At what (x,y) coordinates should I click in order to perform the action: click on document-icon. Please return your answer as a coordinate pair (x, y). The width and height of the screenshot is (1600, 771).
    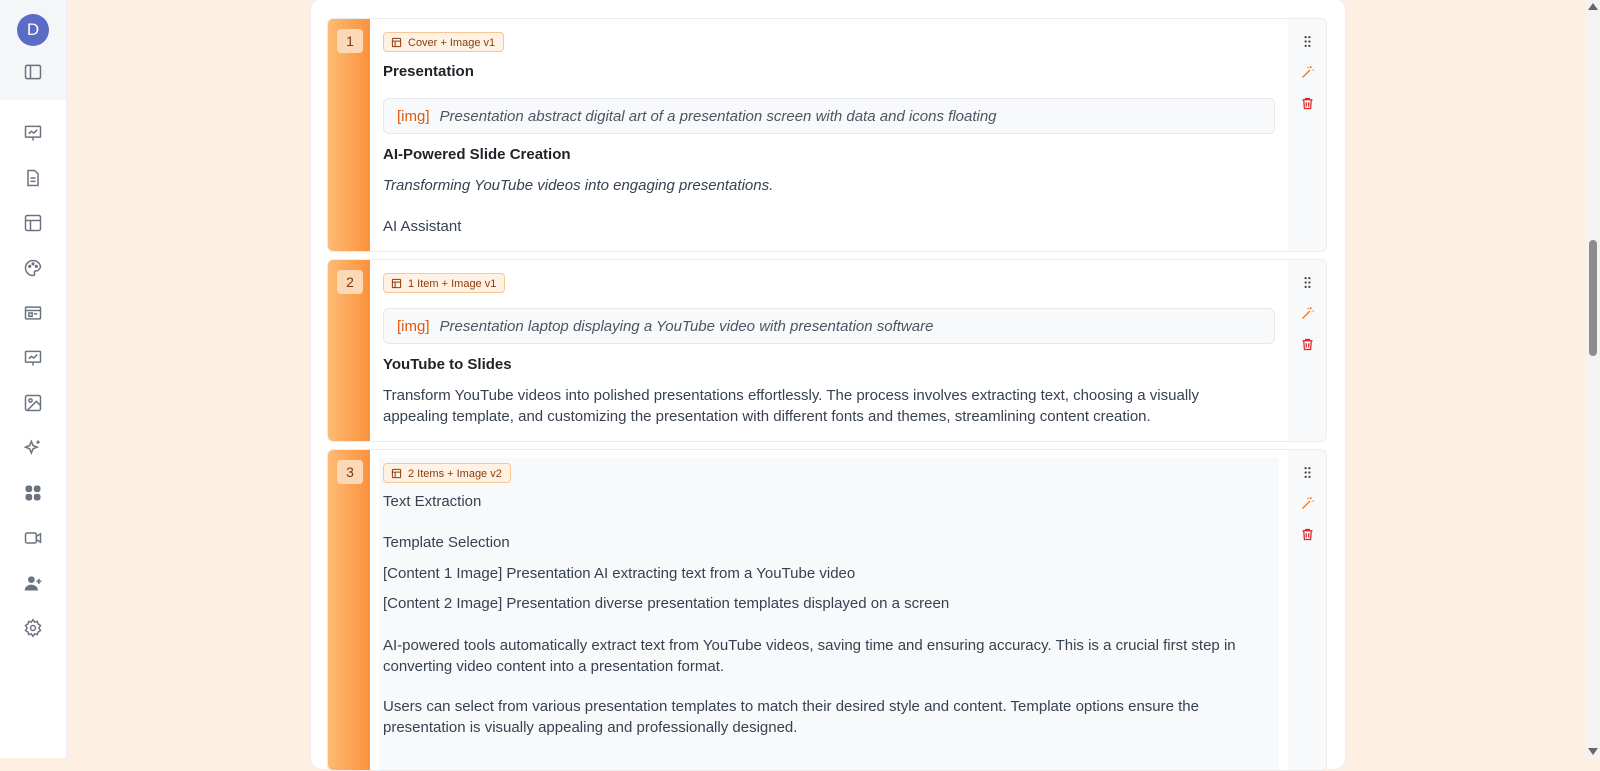
    Looking at the image, I should click on (33, 178).